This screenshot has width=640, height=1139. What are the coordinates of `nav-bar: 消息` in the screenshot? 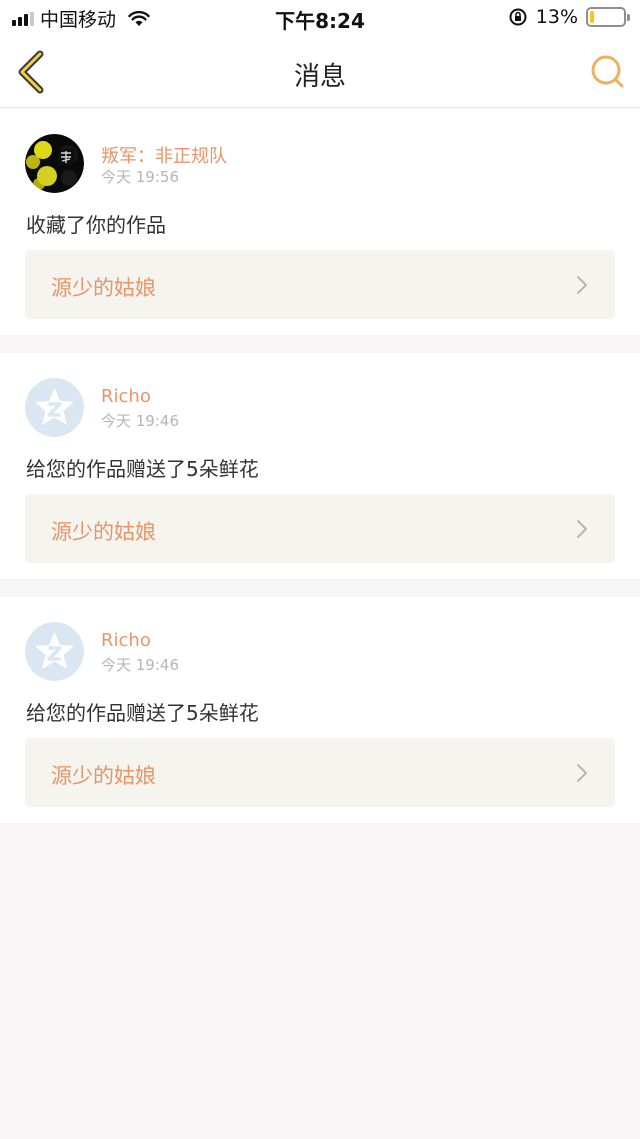 It's located at (320, 72).